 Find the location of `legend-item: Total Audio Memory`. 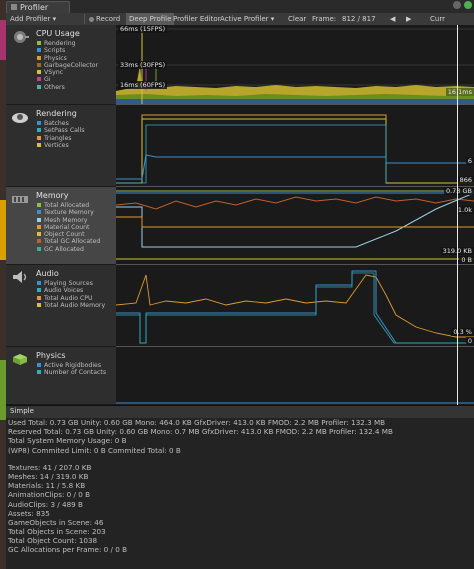

legend-item: Total Audio Memory is located at coordinates (71, 305).